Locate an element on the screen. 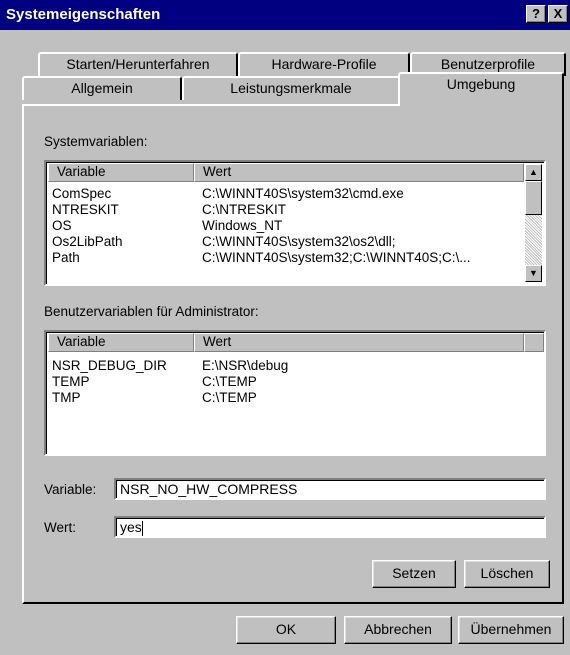 The image size is (570, 655). help-button: ? is located at coordinates (536, 14).